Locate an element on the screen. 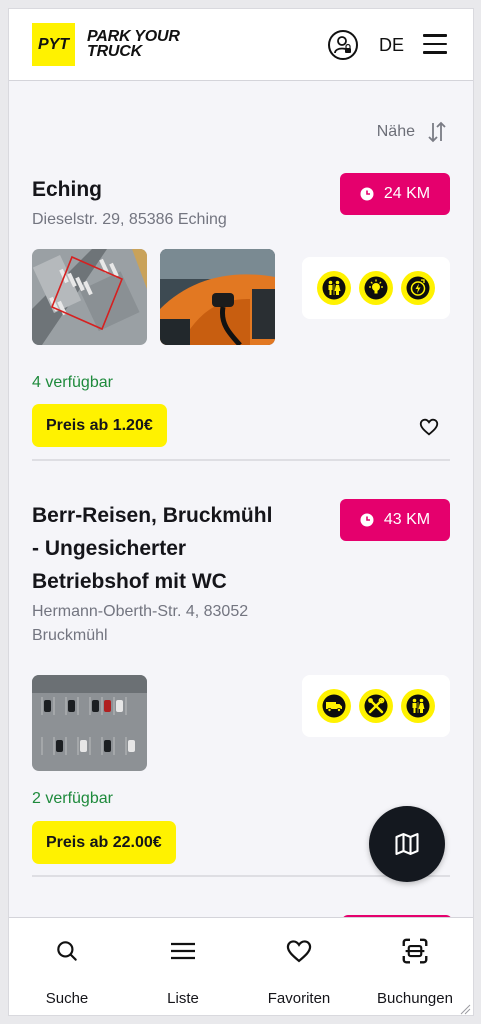 The height and width of the screenshot is (1024, 481). sort-control: Nähe is located at coordinates (412, 132).